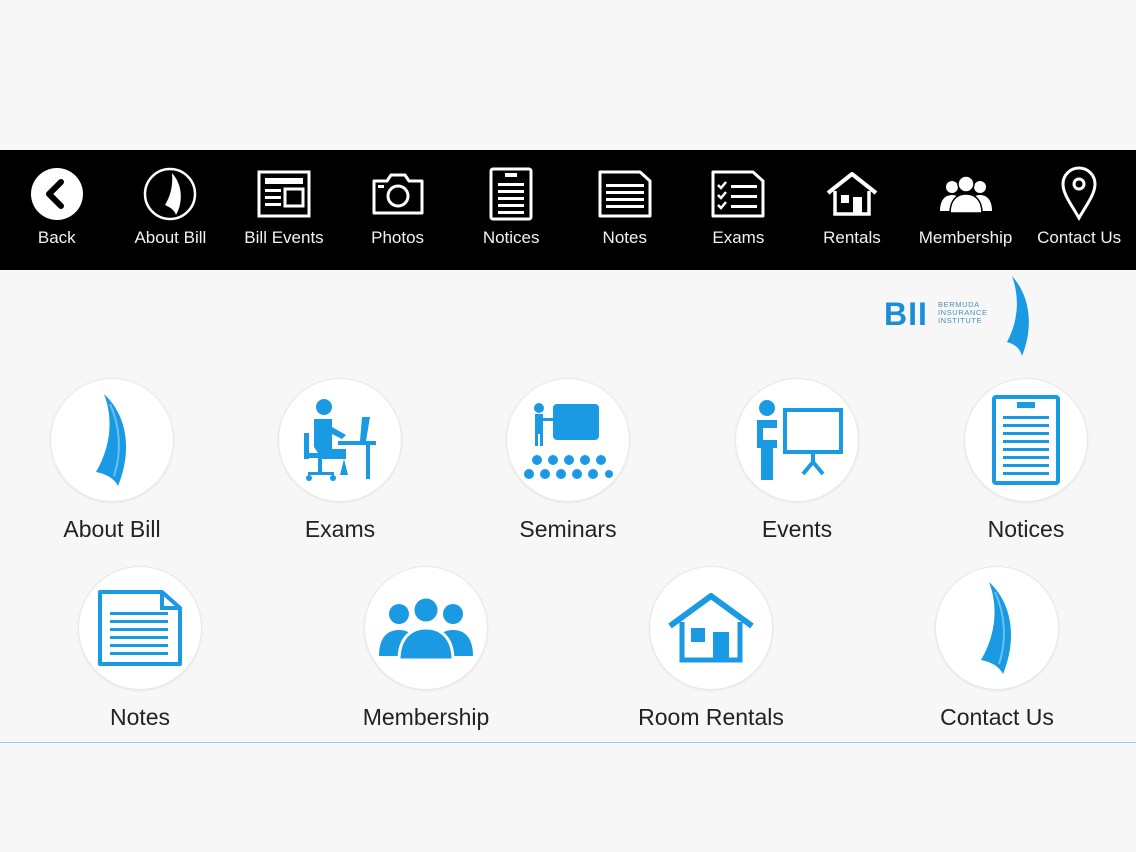  What do you see at coordinates (56, 237) in the screenshot?
I see `nav-label: Back` at bounding box center [56, 237].